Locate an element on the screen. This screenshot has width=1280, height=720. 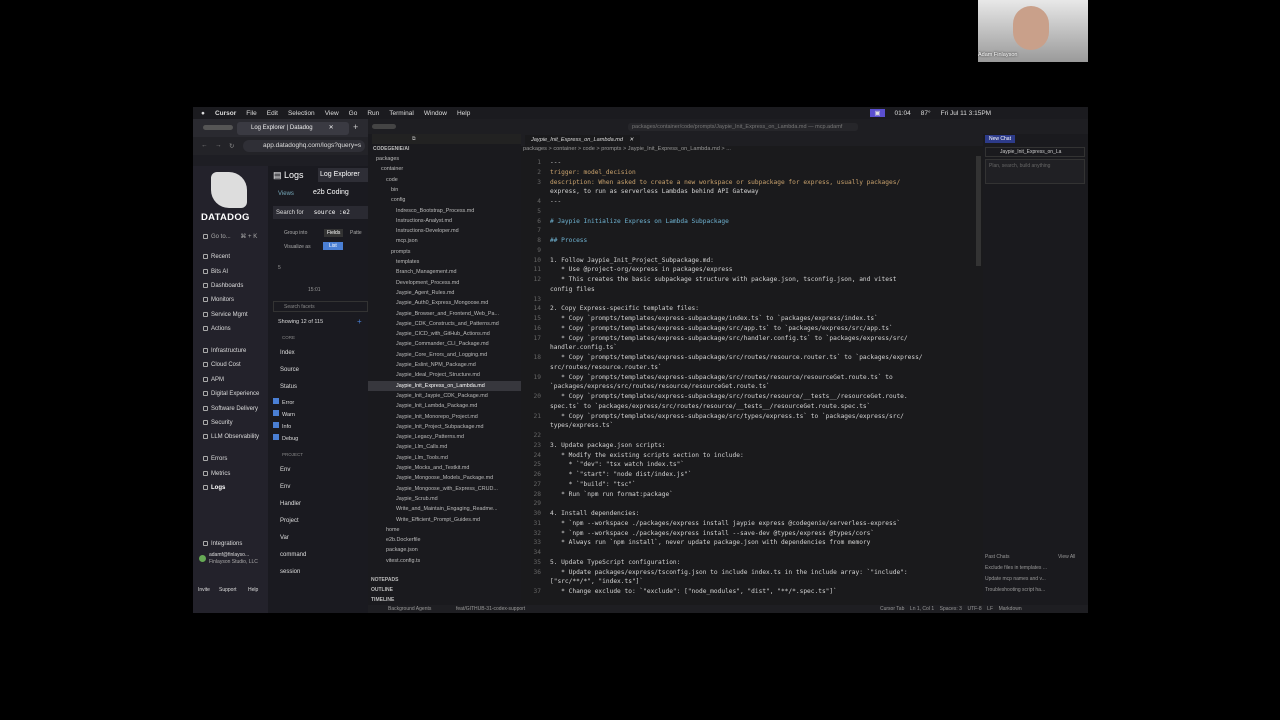
status-debug: Debug is located at coordinates (320, 440).